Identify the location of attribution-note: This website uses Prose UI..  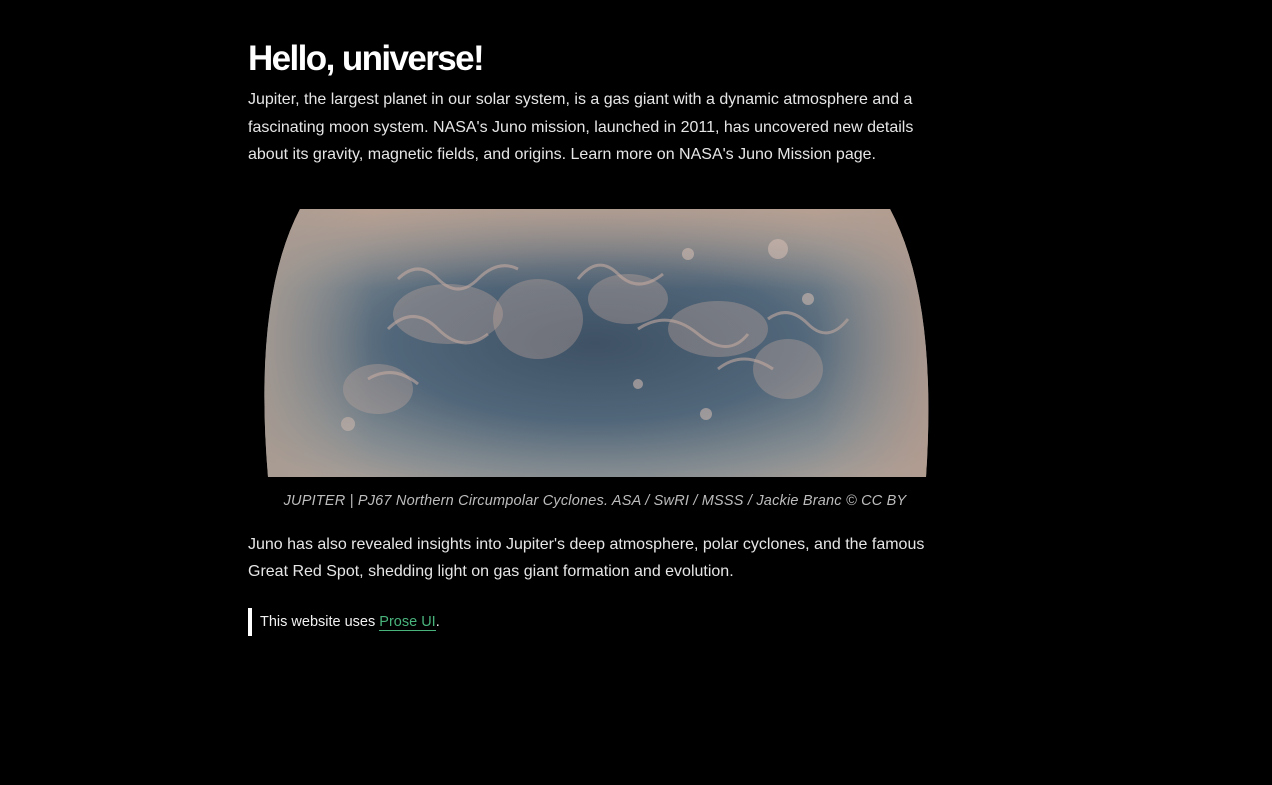
(598, 621).